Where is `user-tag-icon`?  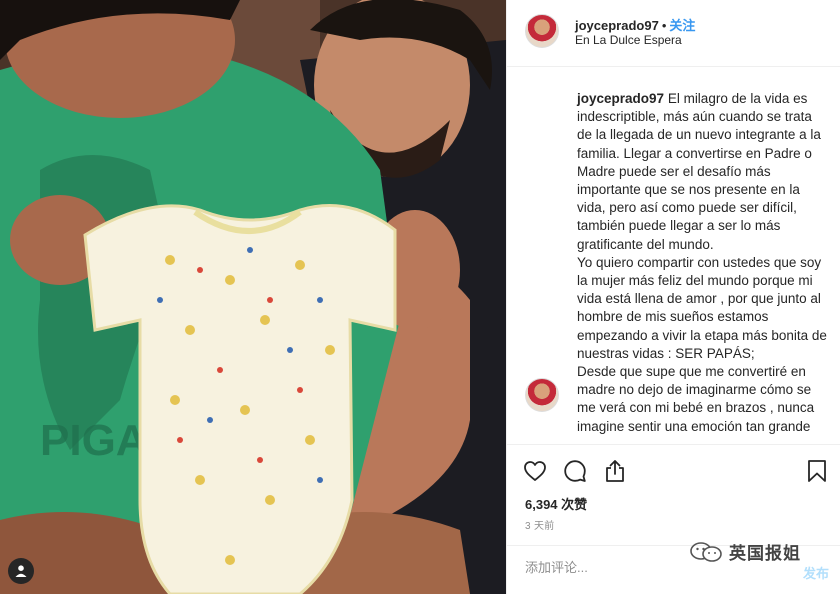 user-tag-icon is located at coordinates (21, 571).